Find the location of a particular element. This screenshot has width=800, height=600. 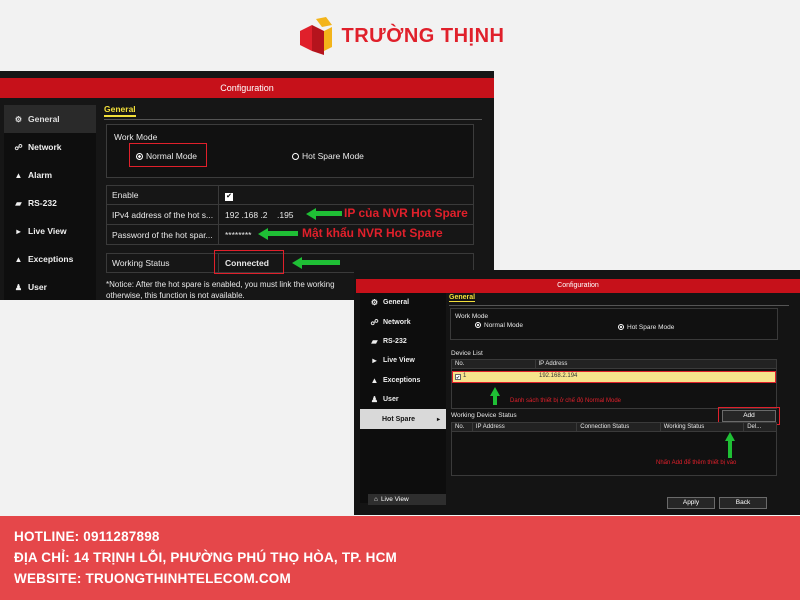

brand-logo: TRƯỜNG THỊNH is located at coordinates (400, 36).